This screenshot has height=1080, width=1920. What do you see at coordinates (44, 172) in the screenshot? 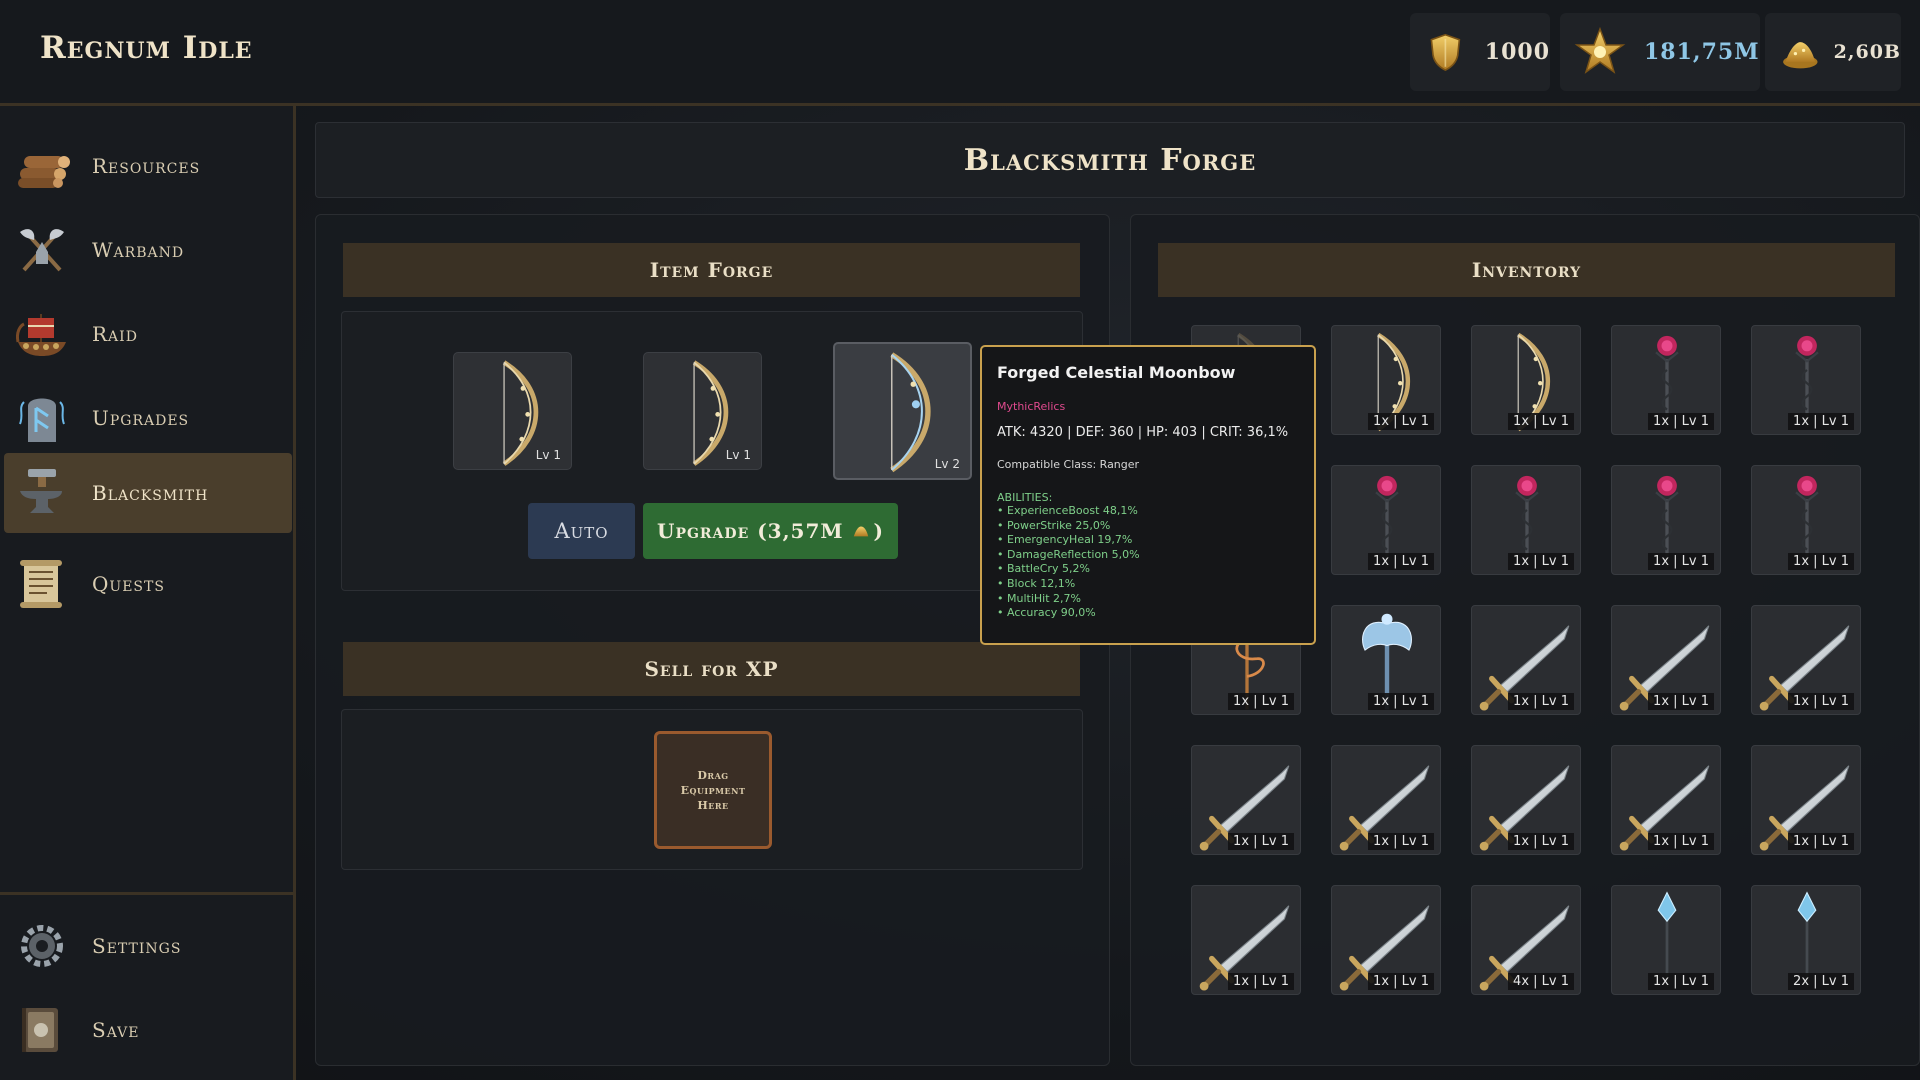
I see `logs-icon` at bounding box center [44, 172].